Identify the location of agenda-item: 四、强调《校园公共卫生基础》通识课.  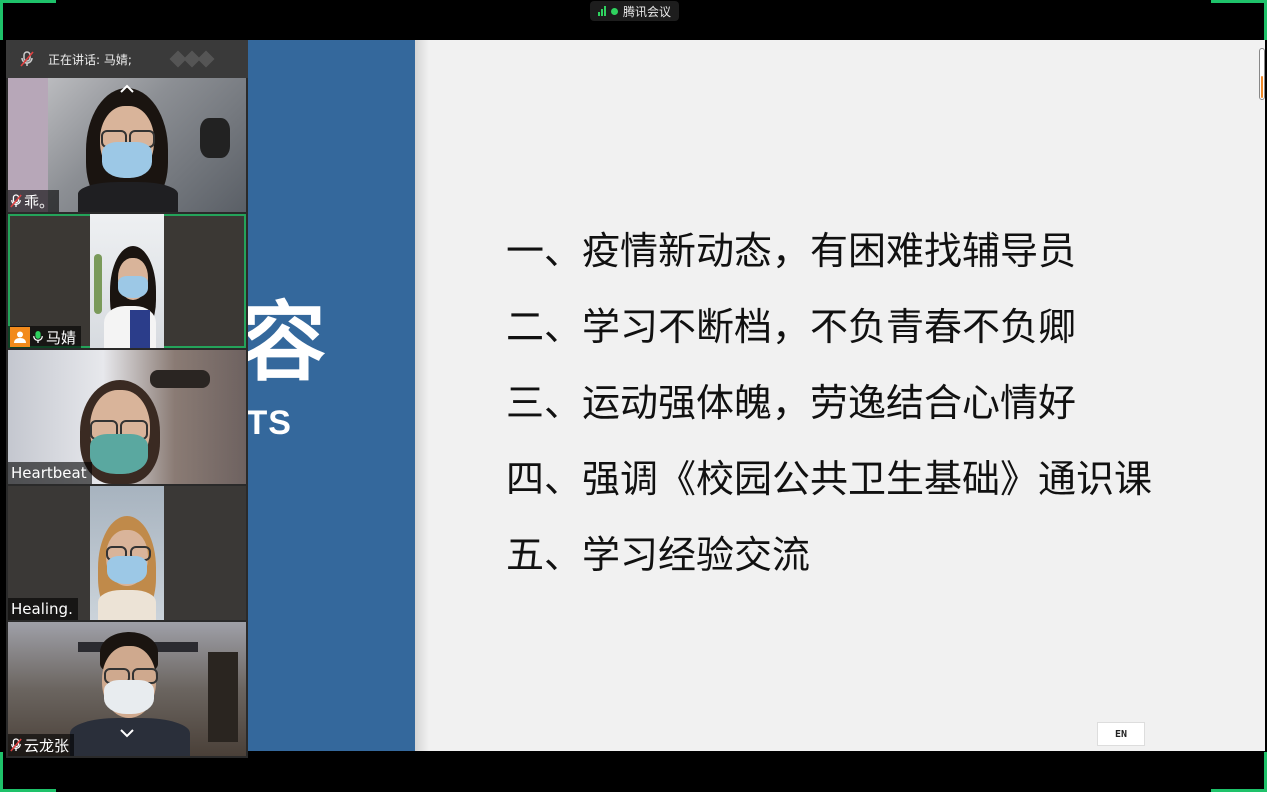
(829, 479).